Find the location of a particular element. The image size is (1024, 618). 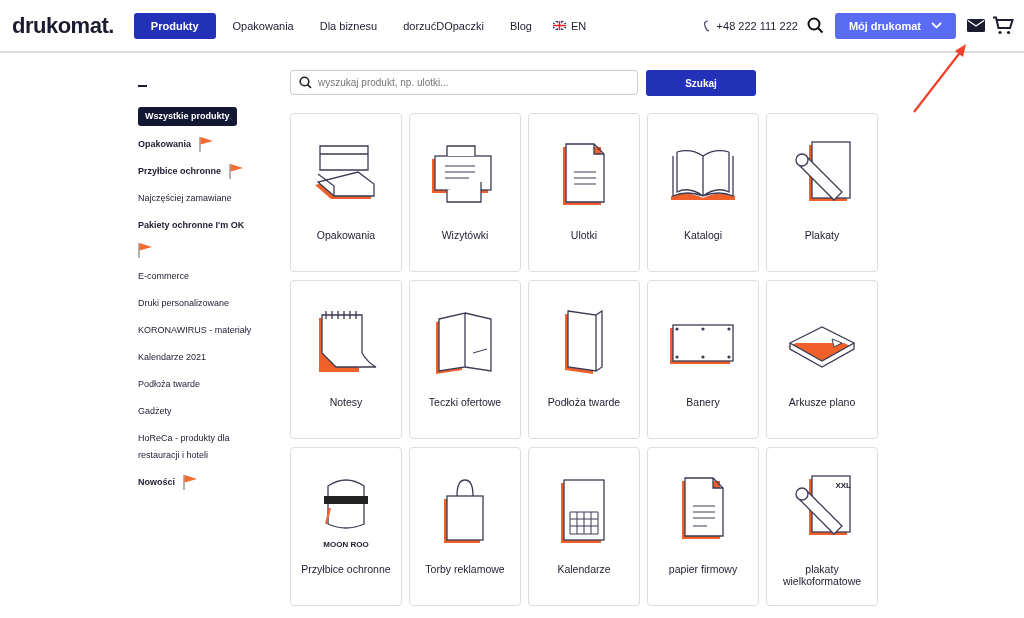

nav-link: Blog is located at coordinates (520, 25).